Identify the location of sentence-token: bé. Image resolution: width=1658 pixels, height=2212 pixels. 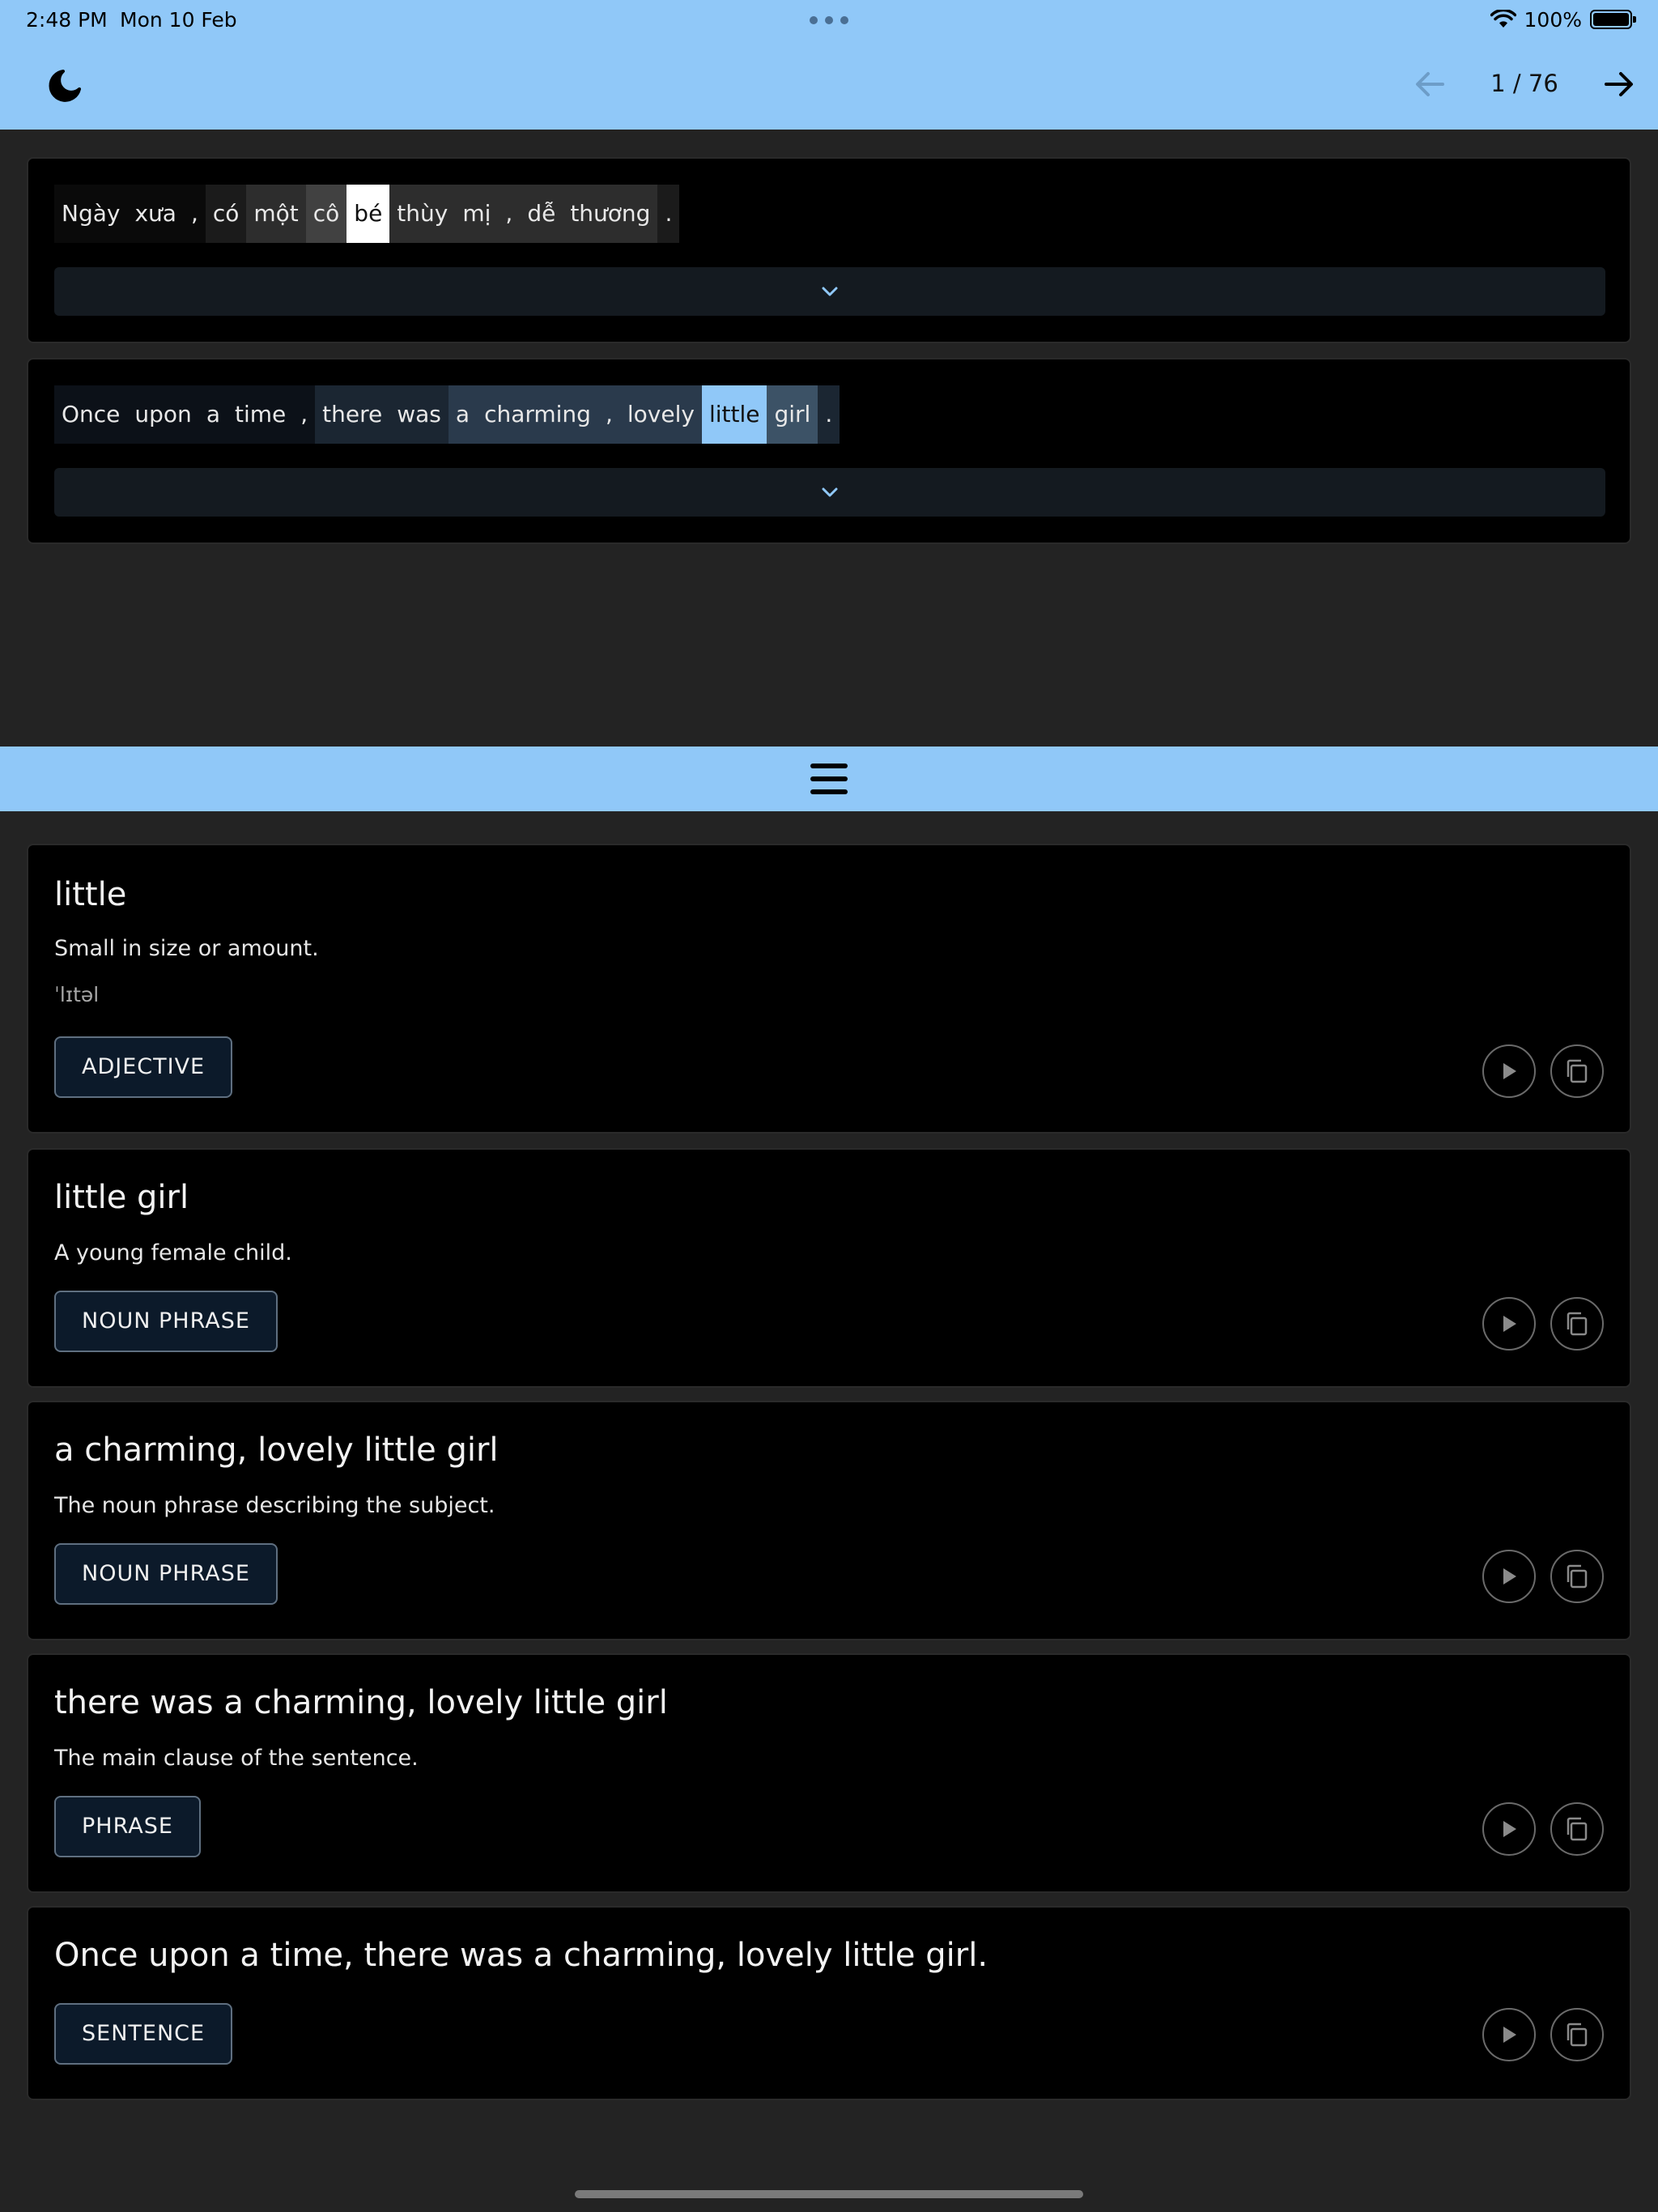
(368, 214).